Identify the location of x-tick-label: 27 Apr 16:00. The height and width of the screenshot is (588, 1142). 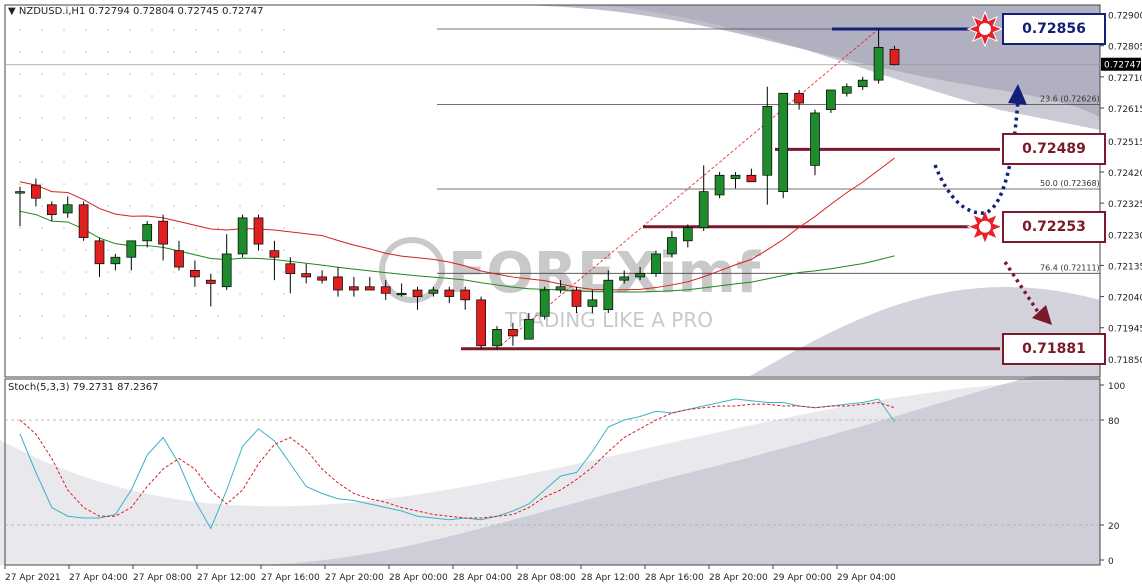
(290, 578).